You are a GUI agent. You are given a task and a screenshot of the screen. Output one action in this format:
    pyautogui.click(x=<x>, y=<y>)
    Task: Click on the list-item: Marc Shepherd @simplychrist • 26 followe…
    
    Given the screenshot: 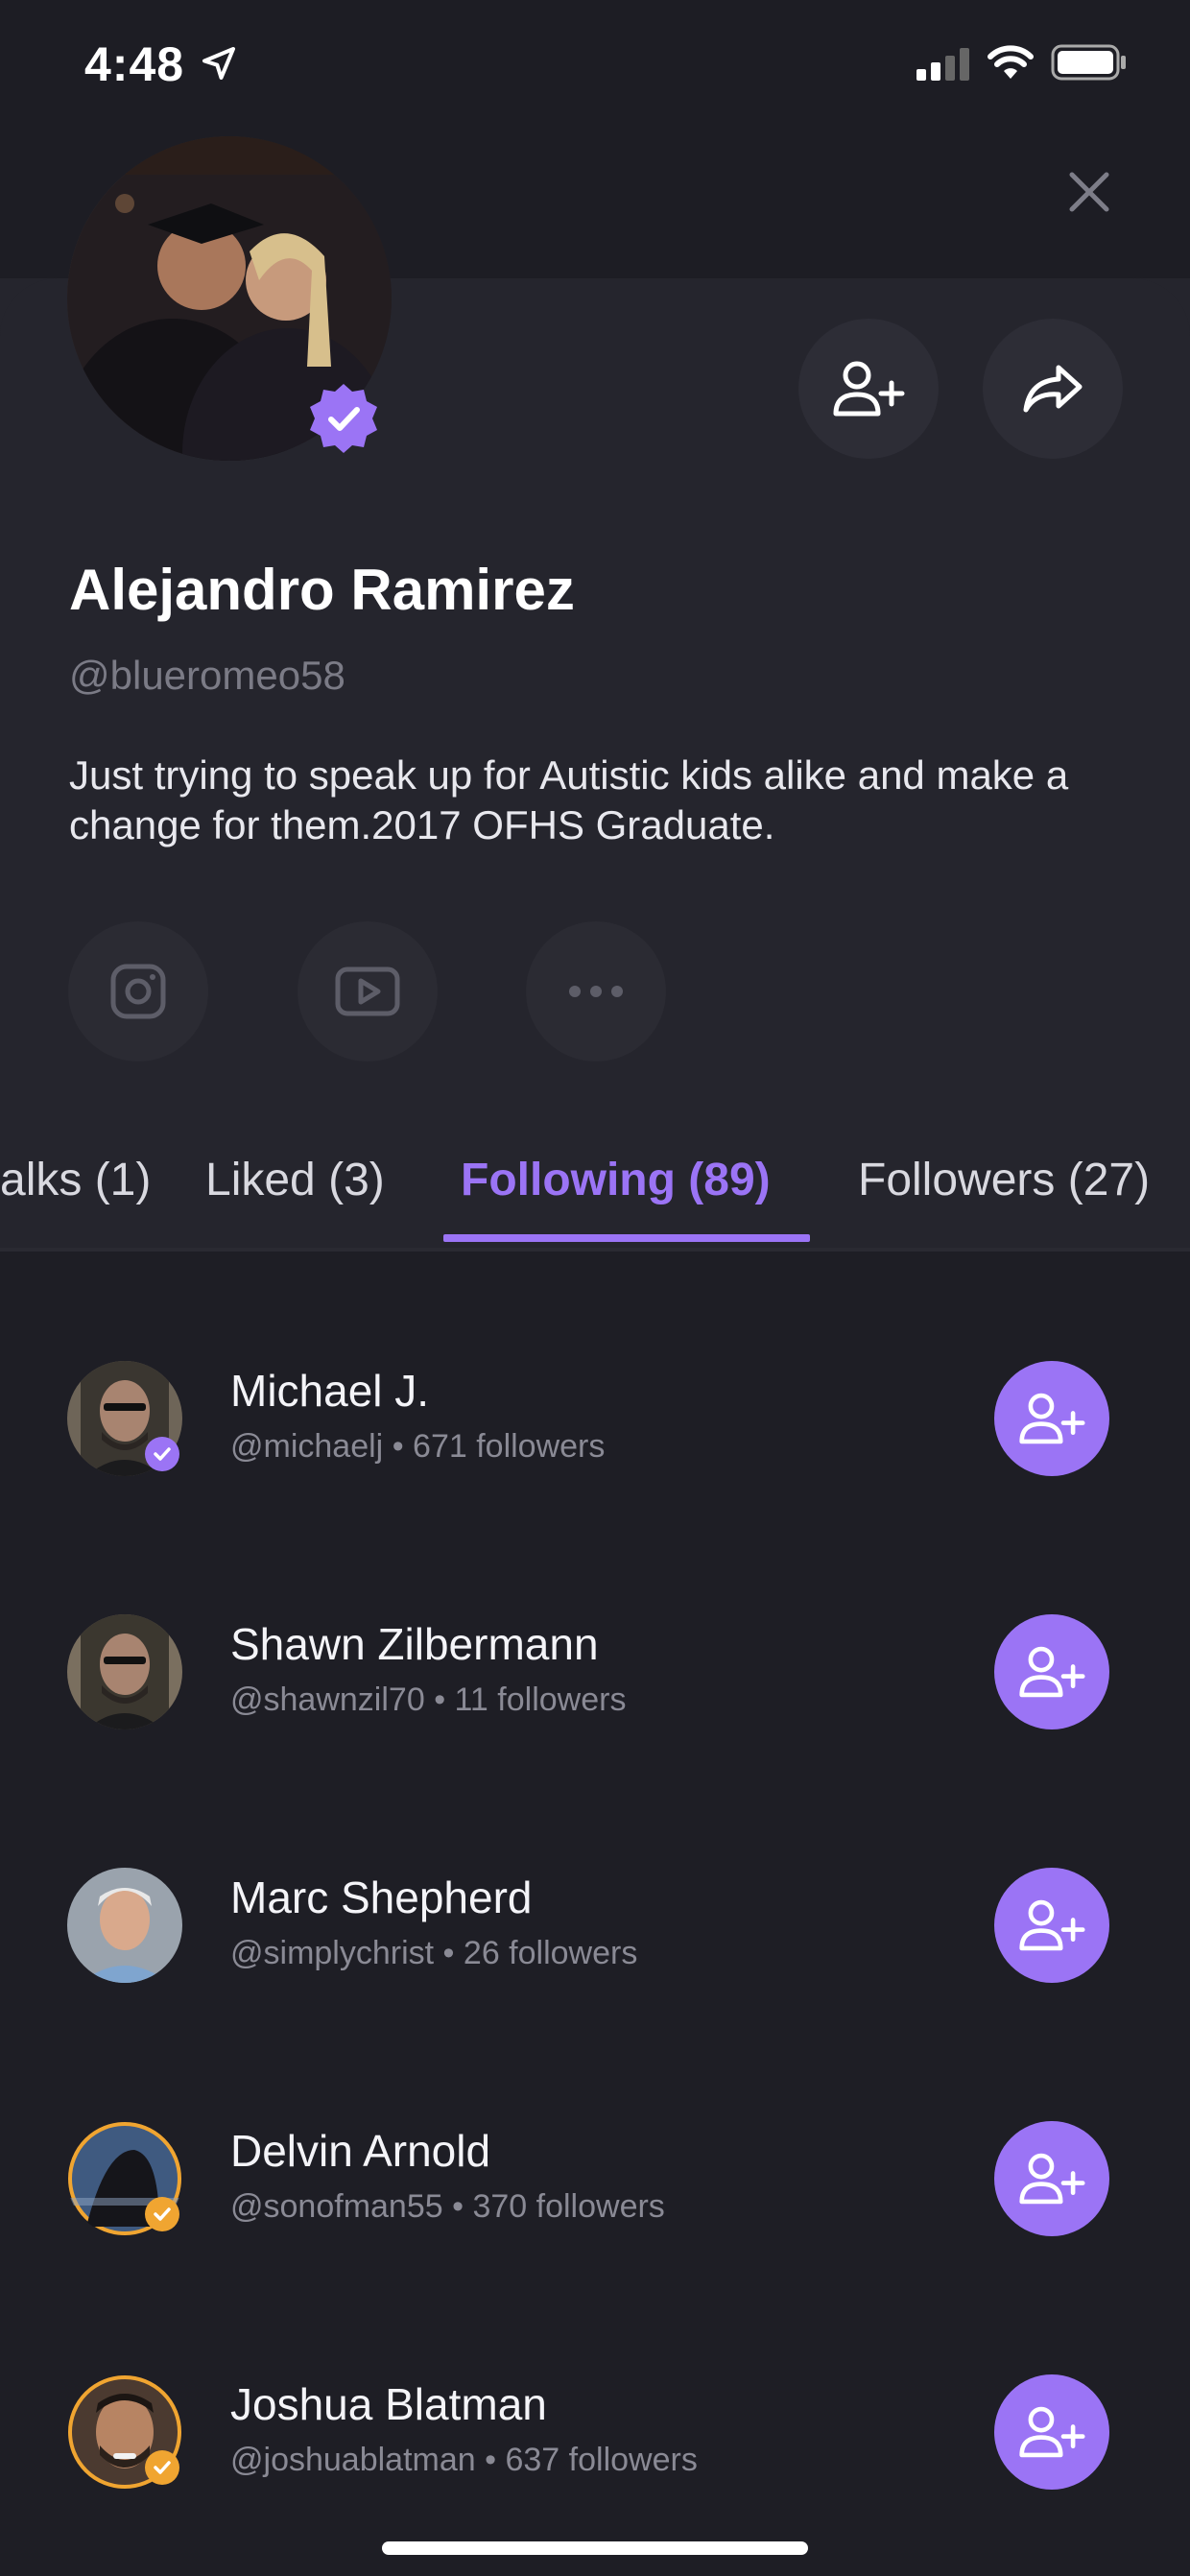 What is the action you would take?
    pyautogui.click(x=595, y=1925)
    